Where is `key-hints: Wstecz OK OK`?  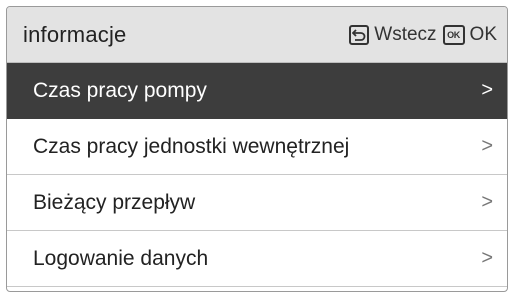 key-hints: Wstecz OK OK is located at coordinates (423, 35).